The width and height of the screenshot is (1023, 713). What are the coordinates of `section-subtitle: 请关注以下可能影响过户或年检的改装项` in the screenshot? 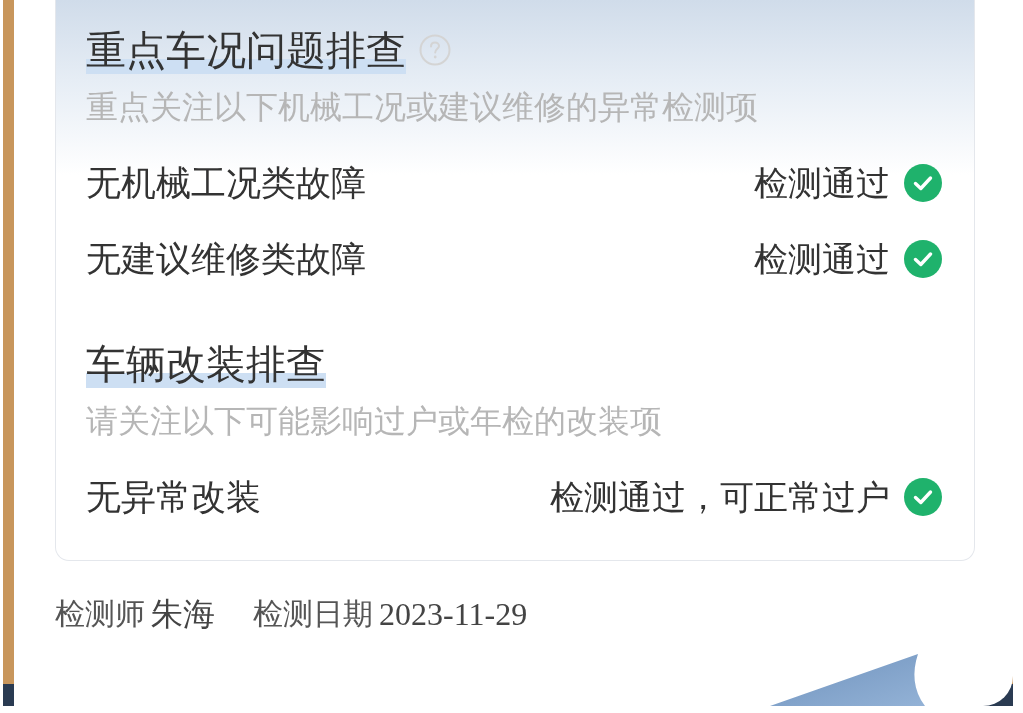 It's located at (374, 421).